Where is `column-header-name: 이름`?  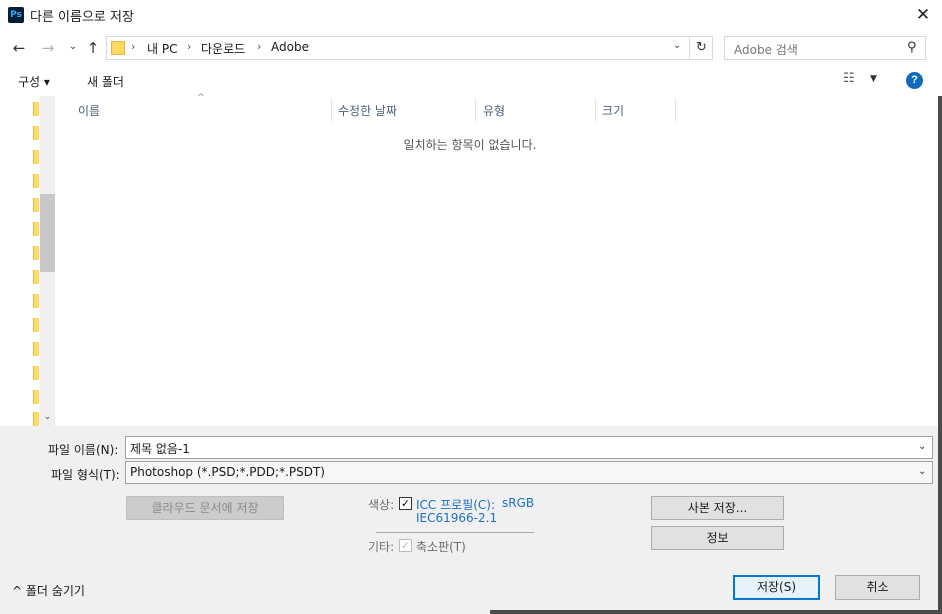
column-header-name: 이름 is located at coordinates (89, 110).